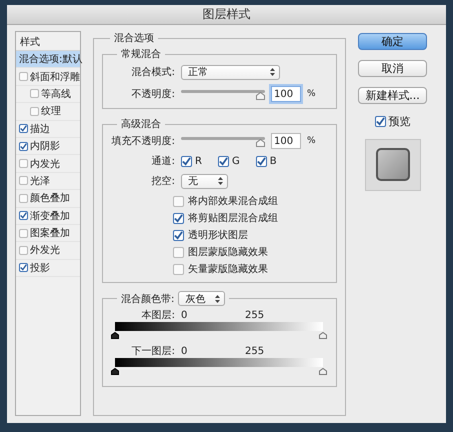 This screenshot has width=453, height=432. What do you see at coordinates (152, 351) in the screenshot?
I see `field-label: 下一图层:` at bounding box center [152, 351].